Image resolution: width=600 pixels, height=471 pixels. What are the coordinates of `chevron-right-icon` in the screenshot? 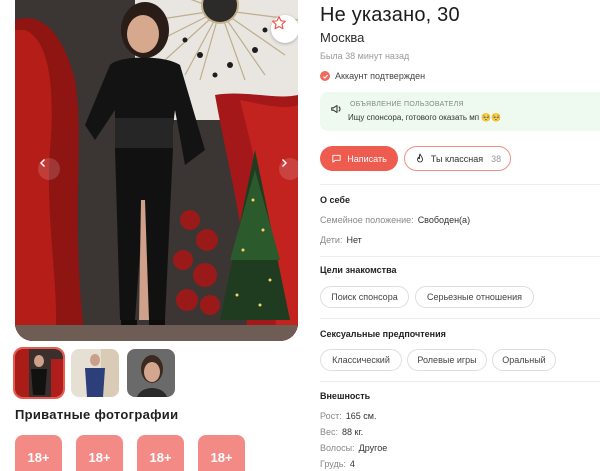 It's located at (284, 163).